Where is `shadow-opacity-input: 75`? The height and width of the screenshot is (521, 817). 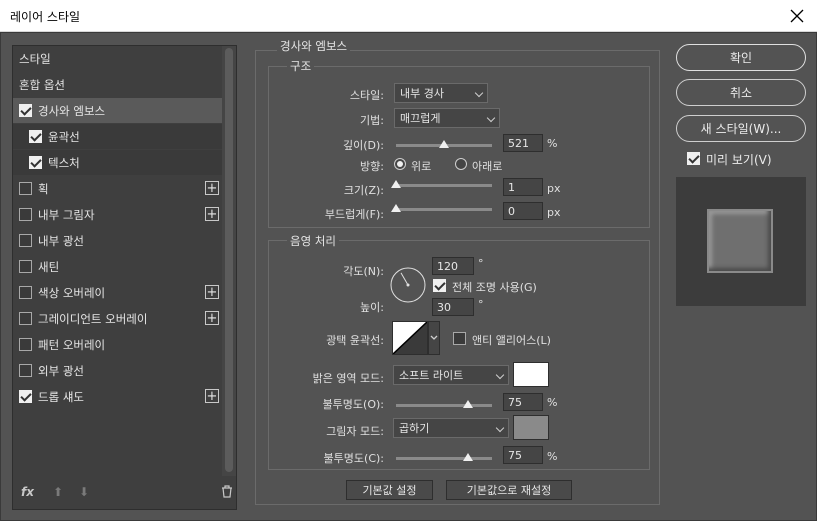 shadow-opacity-input: 75 is located at coordinates (523, 455).